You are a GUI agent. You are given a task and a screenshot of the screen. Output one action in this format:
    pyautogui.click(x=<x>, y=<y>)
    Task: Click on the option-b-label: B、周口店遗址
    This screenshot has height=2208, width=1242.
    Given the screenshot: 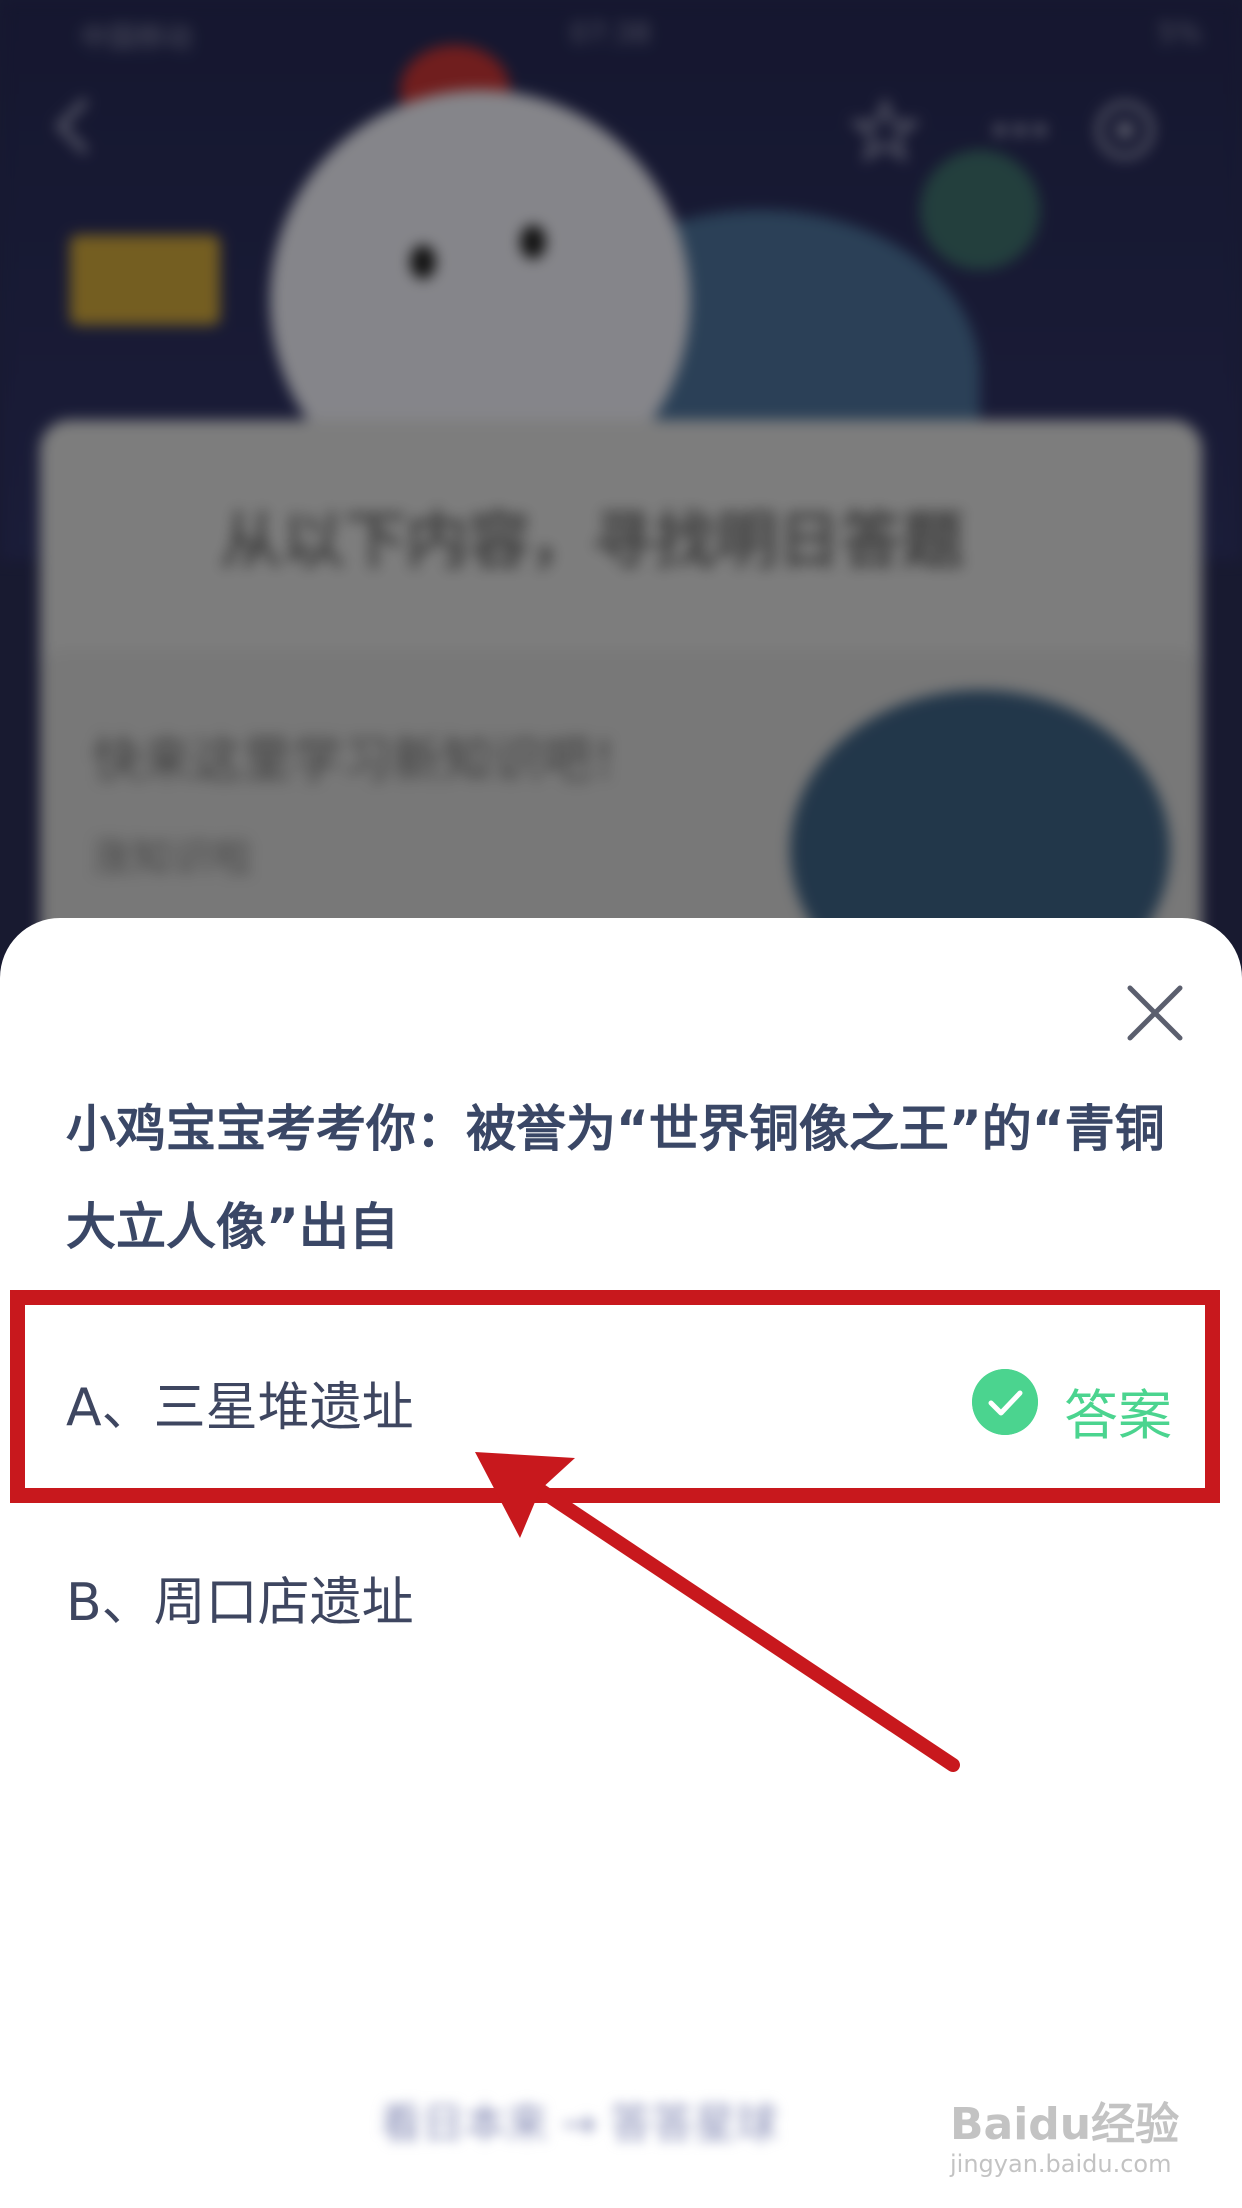 What is the action you would take?
    pyautogui.click(x=240, y=1603)
    